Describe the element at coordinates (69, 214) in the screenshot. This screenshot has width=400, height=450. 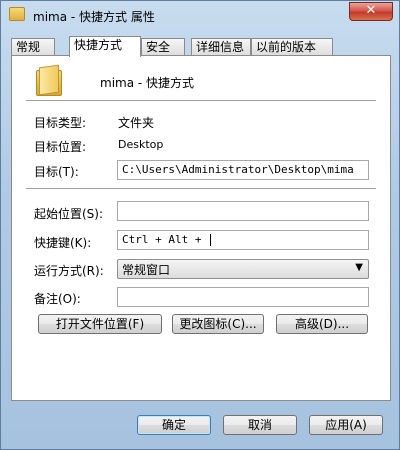
I see `start-in-label: 起始位置(S):` at that location.